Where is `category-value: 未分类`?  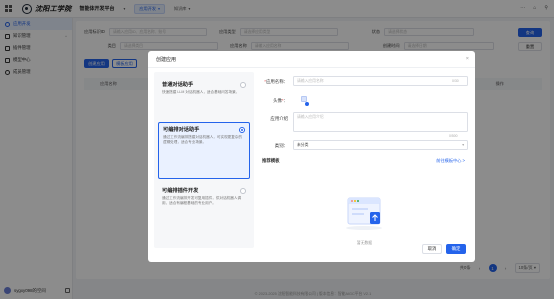
category-value: 未分类 is located at coordinates (303, 145).